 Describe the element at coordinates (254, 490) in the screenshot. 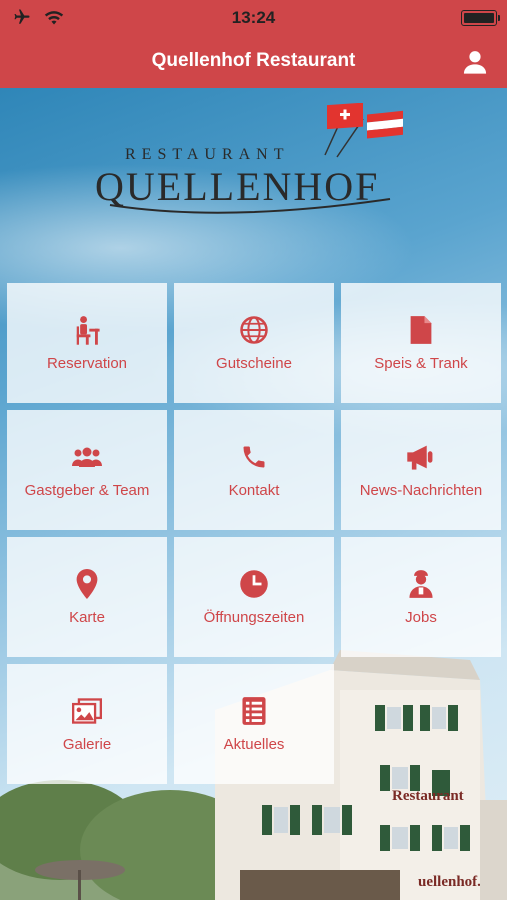

I see `menu-label-kontakt: Kontakt` at that location.